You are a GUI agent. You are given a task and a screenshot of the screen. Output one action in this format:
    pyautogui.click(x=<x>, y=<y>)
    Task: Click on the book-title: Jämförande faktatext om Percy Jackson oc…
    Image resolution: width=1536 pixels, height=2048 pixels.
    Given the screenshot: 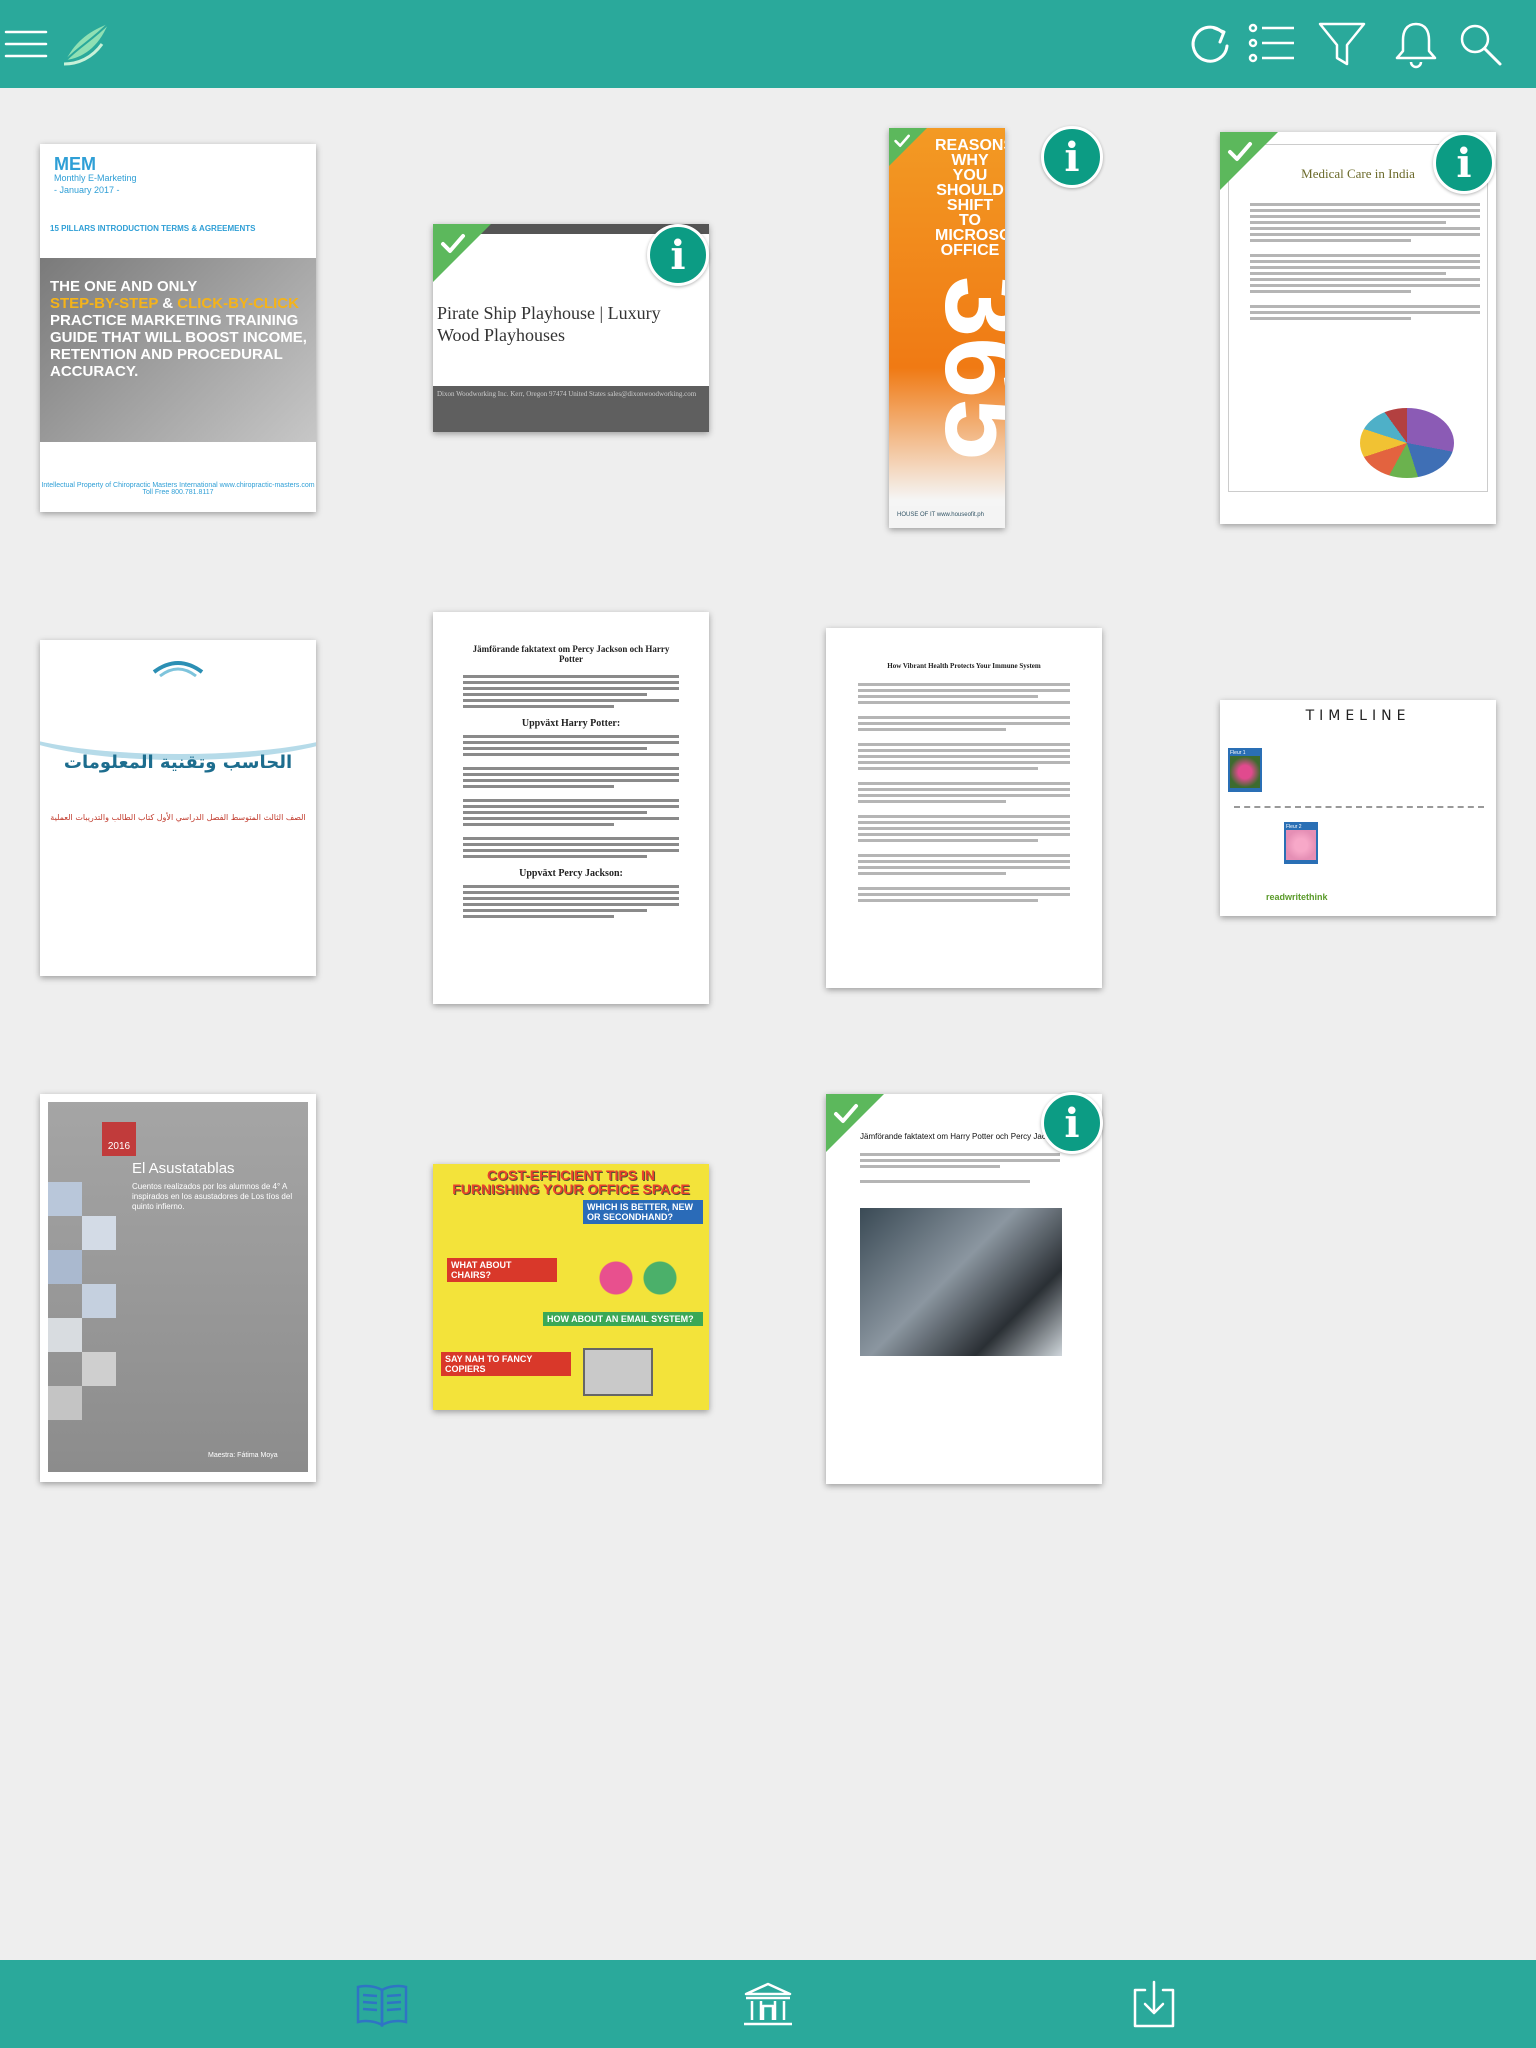 What is the action you would take?
    pyautogui.click(x=571, y=654)
    